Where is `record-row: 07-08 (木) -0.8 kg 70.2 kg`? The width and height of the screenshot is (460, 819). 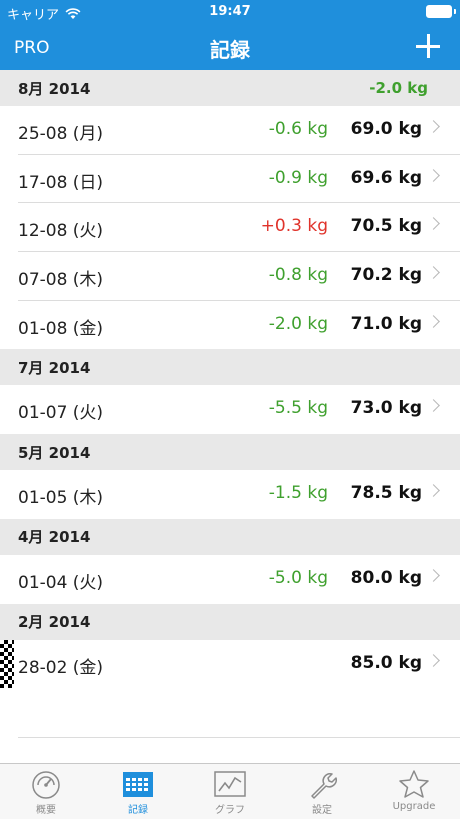 record-row: 07-08 (木) -0.8 kg 70.2 kg is located at coordinates (230, 276).